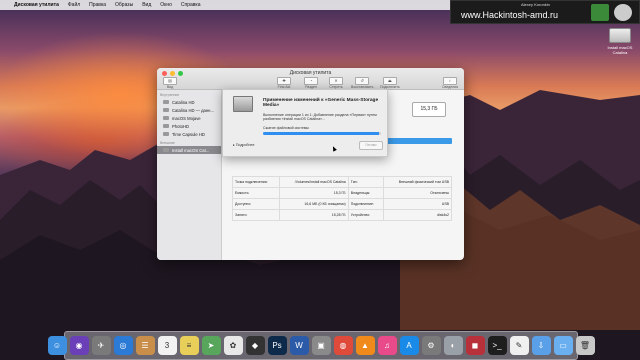 The height and width of the screenshot is (360, 640). I want to click on toolbar-mount-button: ⏏ Подключить, so click(390, 83).